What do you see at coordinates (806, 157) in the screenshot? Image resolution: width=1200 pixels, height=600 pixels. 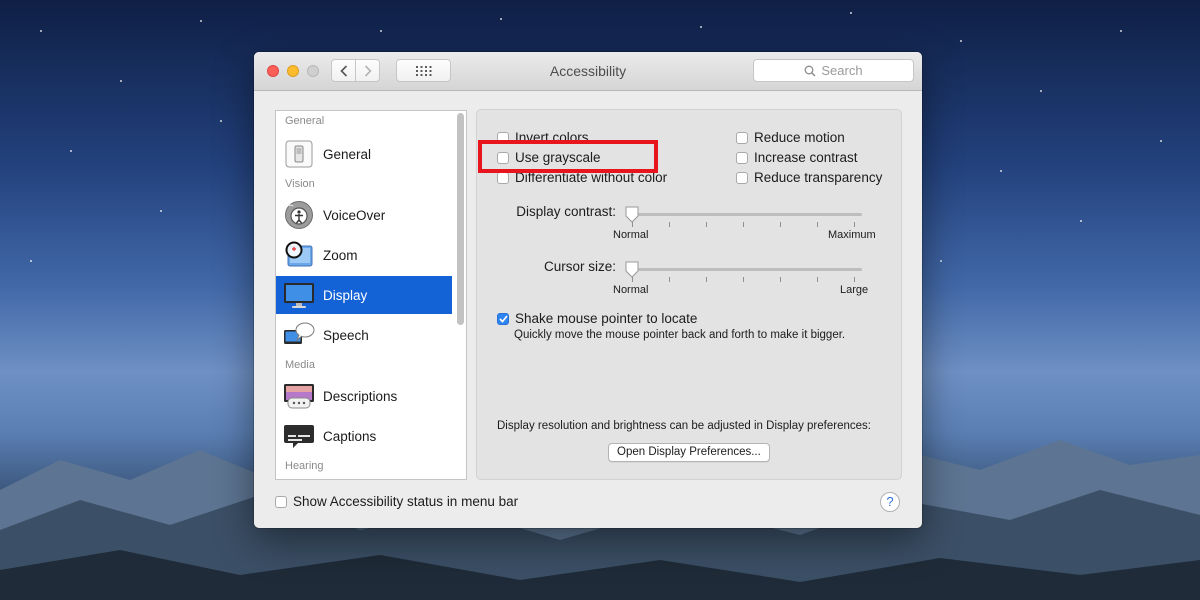 I see `checkbox-label: Increase contrast` at bounding box center [806, 157].